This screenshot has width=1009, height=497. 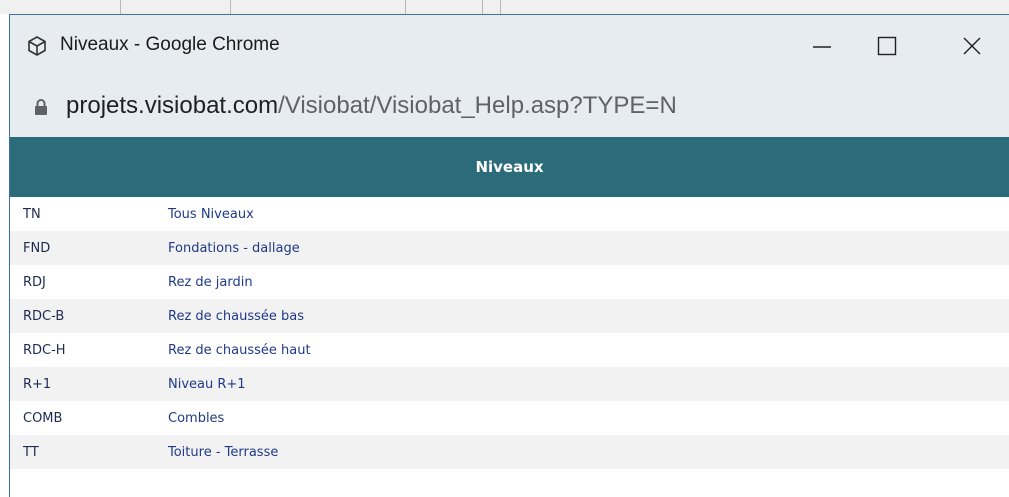 What do you see at coordinates (509, 46) in the screenshot?
I see `title-bar: Niveaux - Google Chrome` at bounding box center [509, 46].